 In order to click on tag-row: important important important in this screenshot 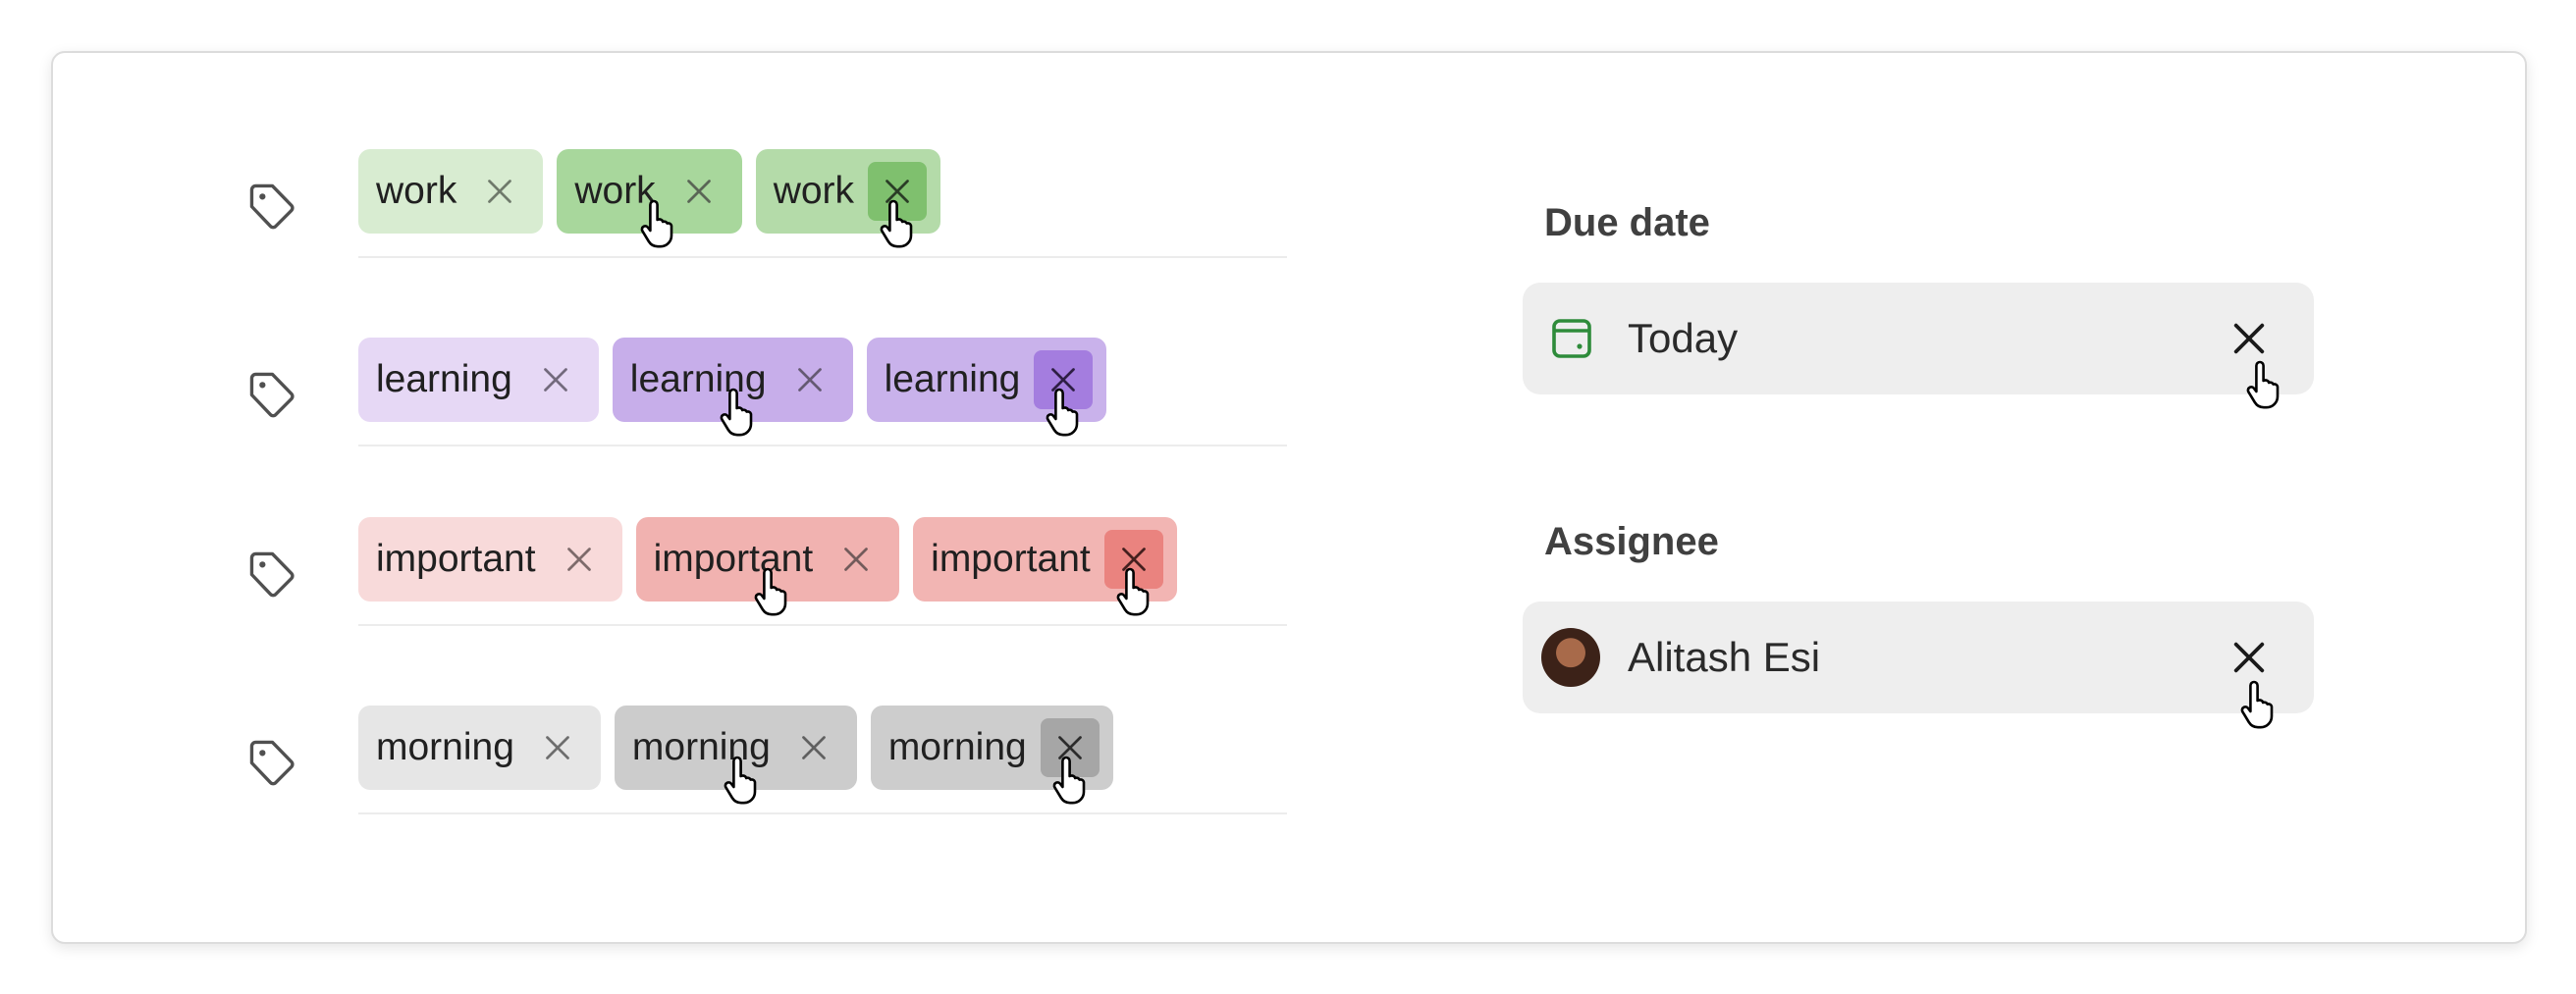, I will do `click(765, 585)`.